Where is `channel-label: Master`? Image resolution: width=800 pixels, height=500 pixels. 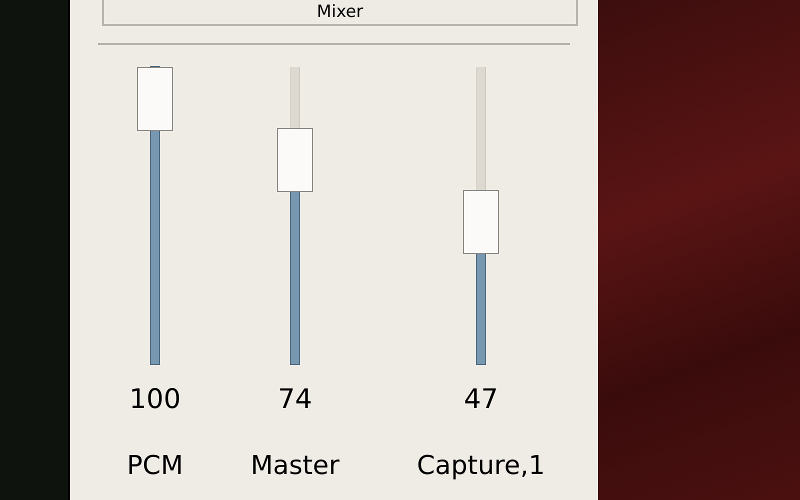
channel-label: Master is located at coordinates (295, 466).